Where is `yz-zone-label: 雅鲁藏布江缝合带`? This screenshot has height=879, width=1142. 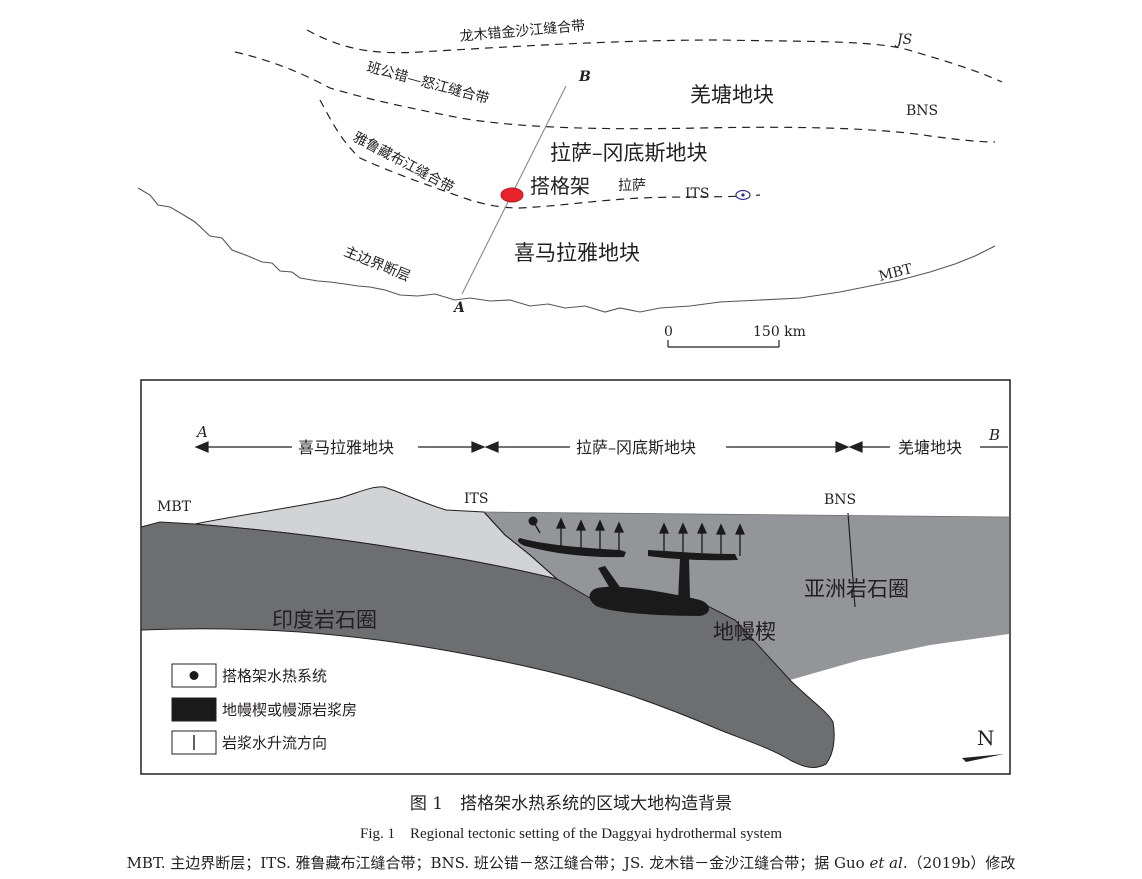
yz-zone-label: 雅鲁藏布江缝合带 is located at coordinates (403, 162).